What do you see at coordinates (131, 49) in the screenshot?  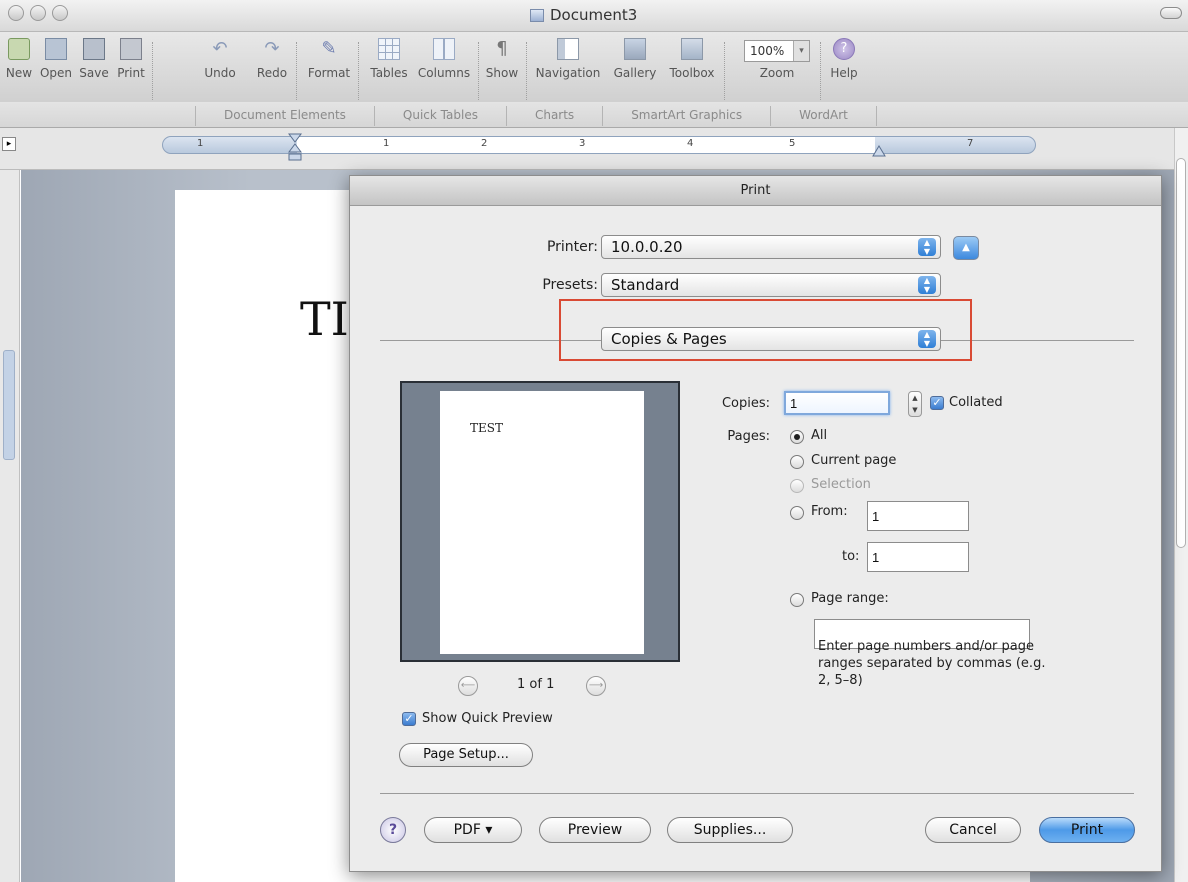 I see `printer-icon` at bounding box center [131, 49].